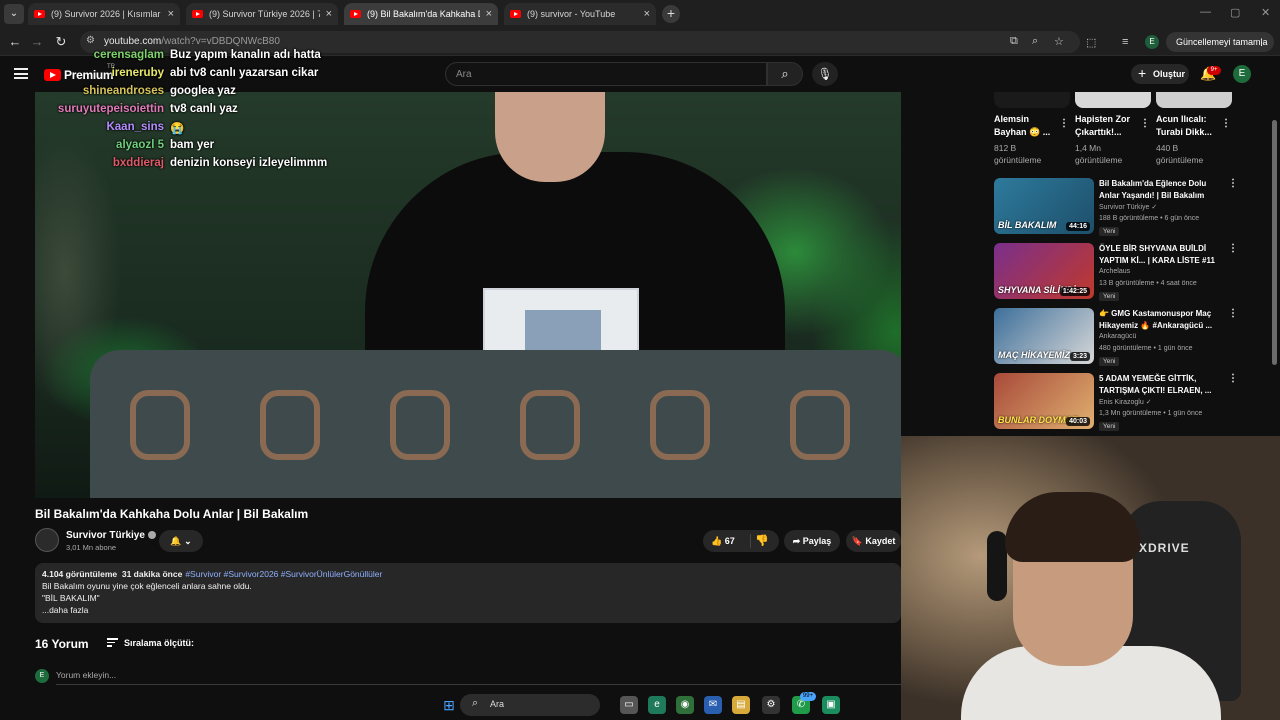 Image resolution: width=1280 pixels, height=720 pixels. Describe the element at coordinates (249, 163) in the screenshot. I see `chat-text: denizin konseyi izleyelimmm` at that location.